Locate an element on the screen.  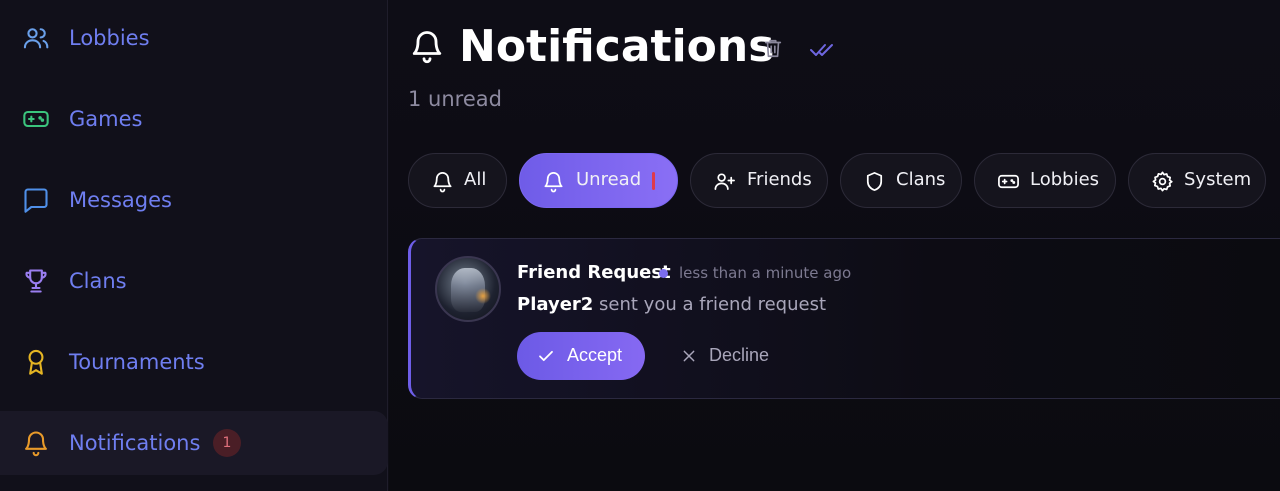
sidebar-item-messages: Messages is located at coordinates (194, 200).